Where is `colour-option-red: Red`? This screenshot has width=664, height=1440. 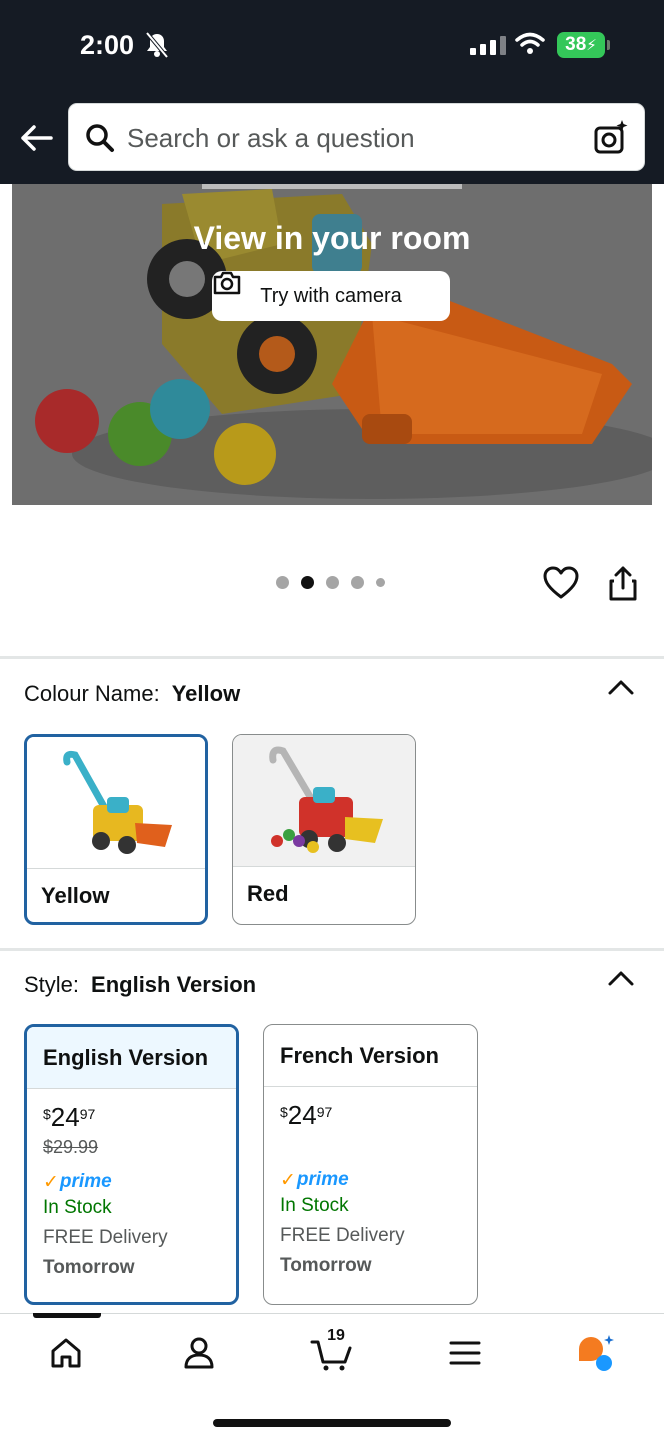
colour-option-red: Red is located at coordinates (324, 829).